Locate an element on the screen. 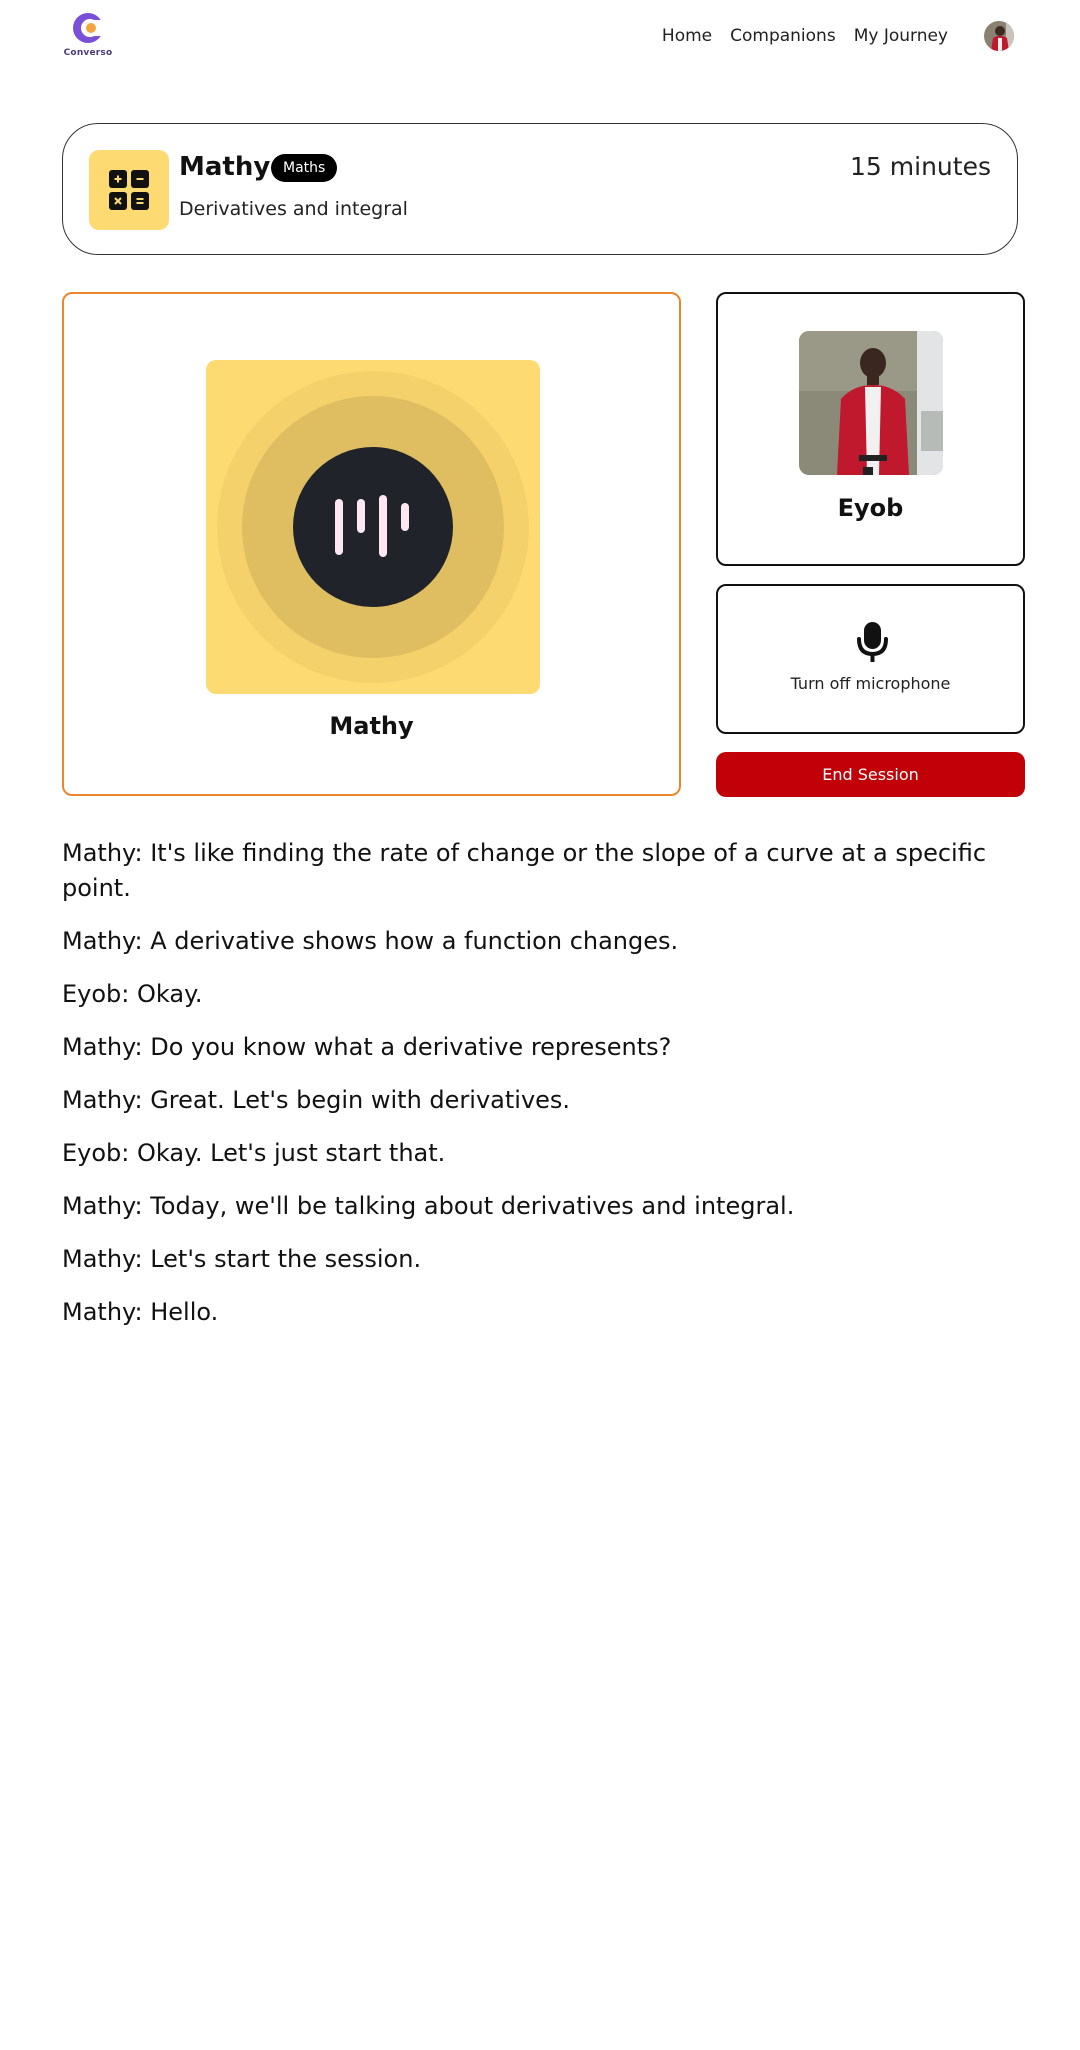  companion-voice-visual is located at coordinates (373, 527).